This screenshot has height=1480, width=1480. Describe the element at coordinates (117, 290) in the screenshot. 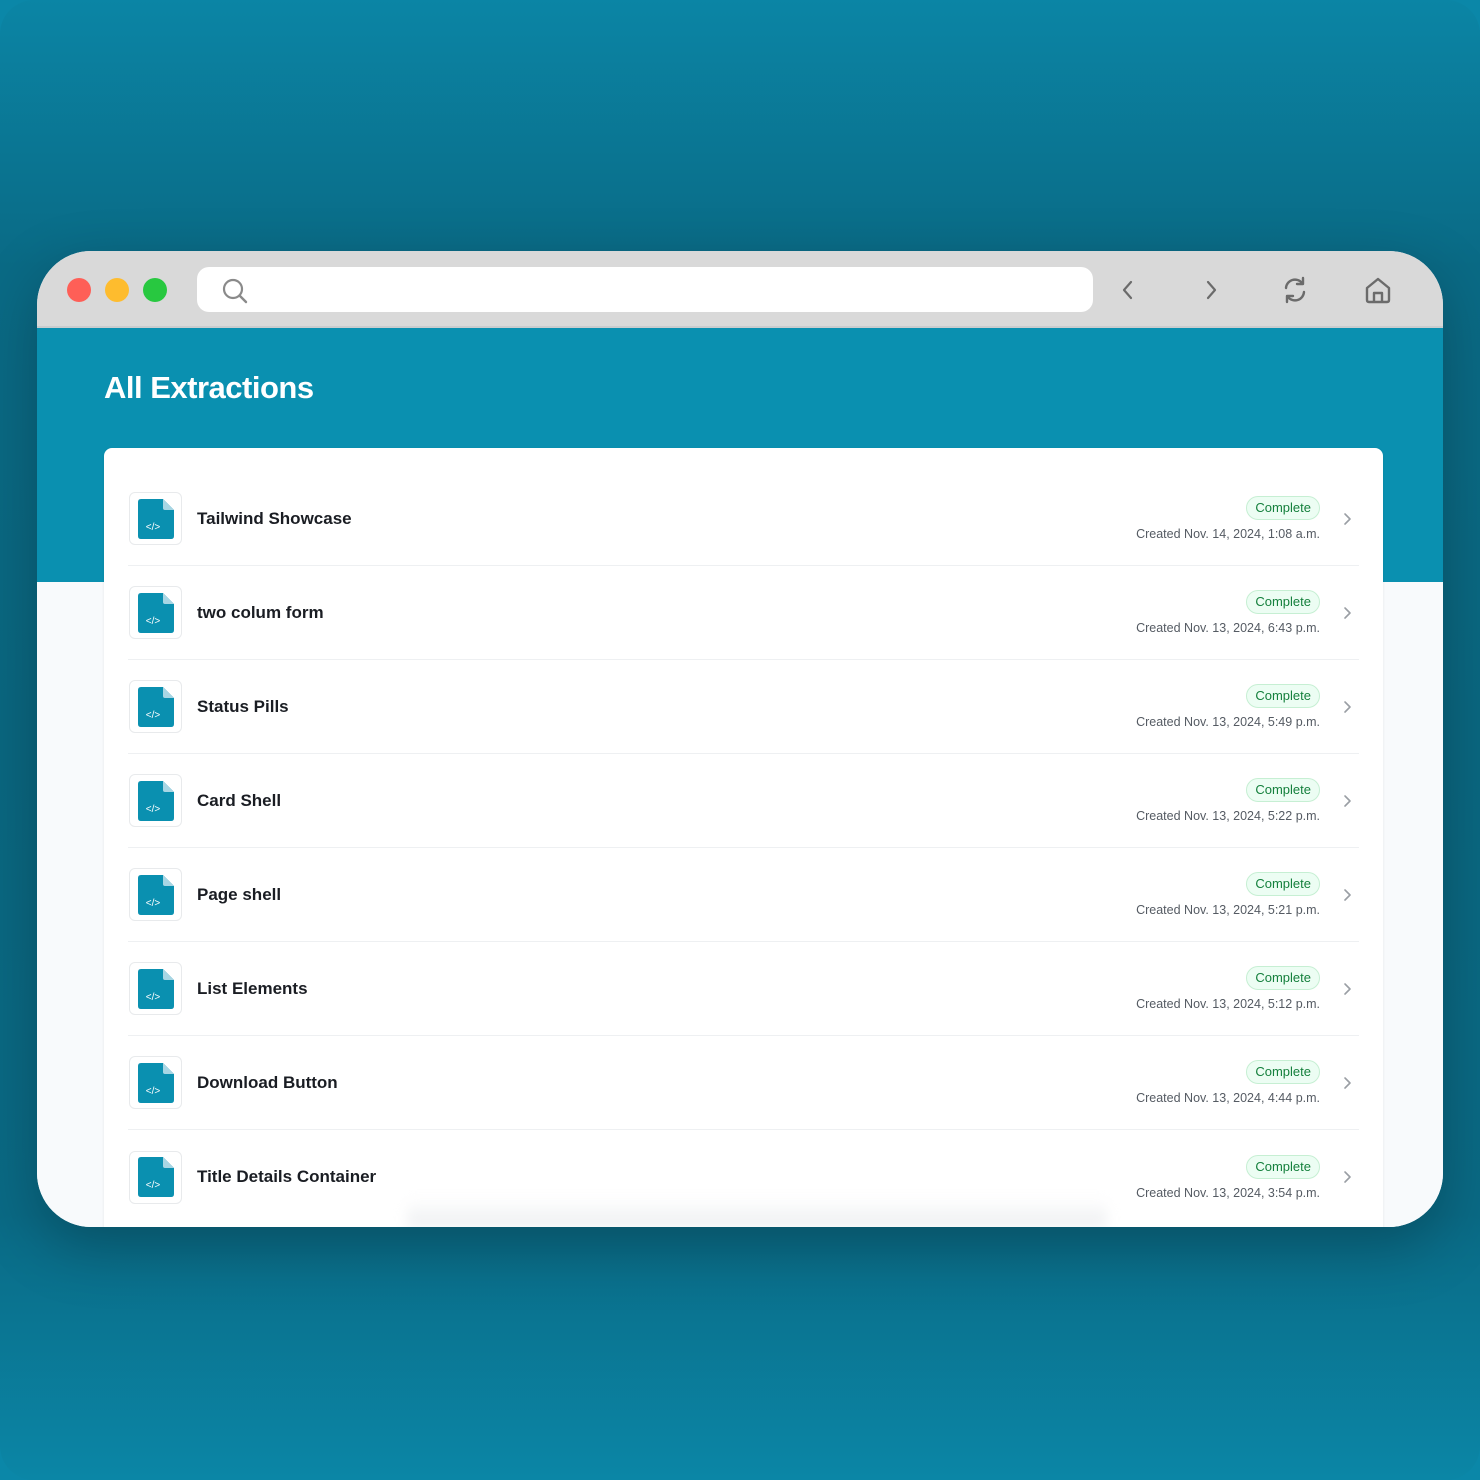

I see `minimize-window-button` at that location.